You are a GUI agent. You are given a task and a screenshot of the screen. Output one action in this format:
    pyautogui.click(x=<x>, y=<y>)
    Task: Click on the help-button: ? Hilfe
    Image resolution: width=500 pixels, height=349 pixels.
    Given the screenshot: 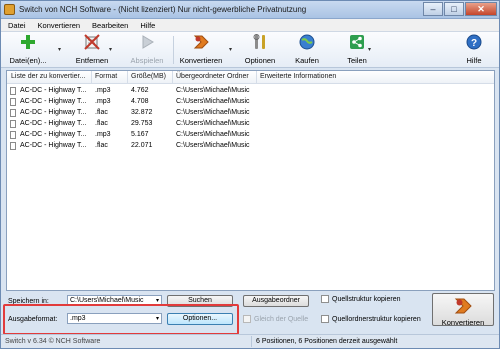 What is the action you would take?
    pyautogui.click(x=474, y=49)
    